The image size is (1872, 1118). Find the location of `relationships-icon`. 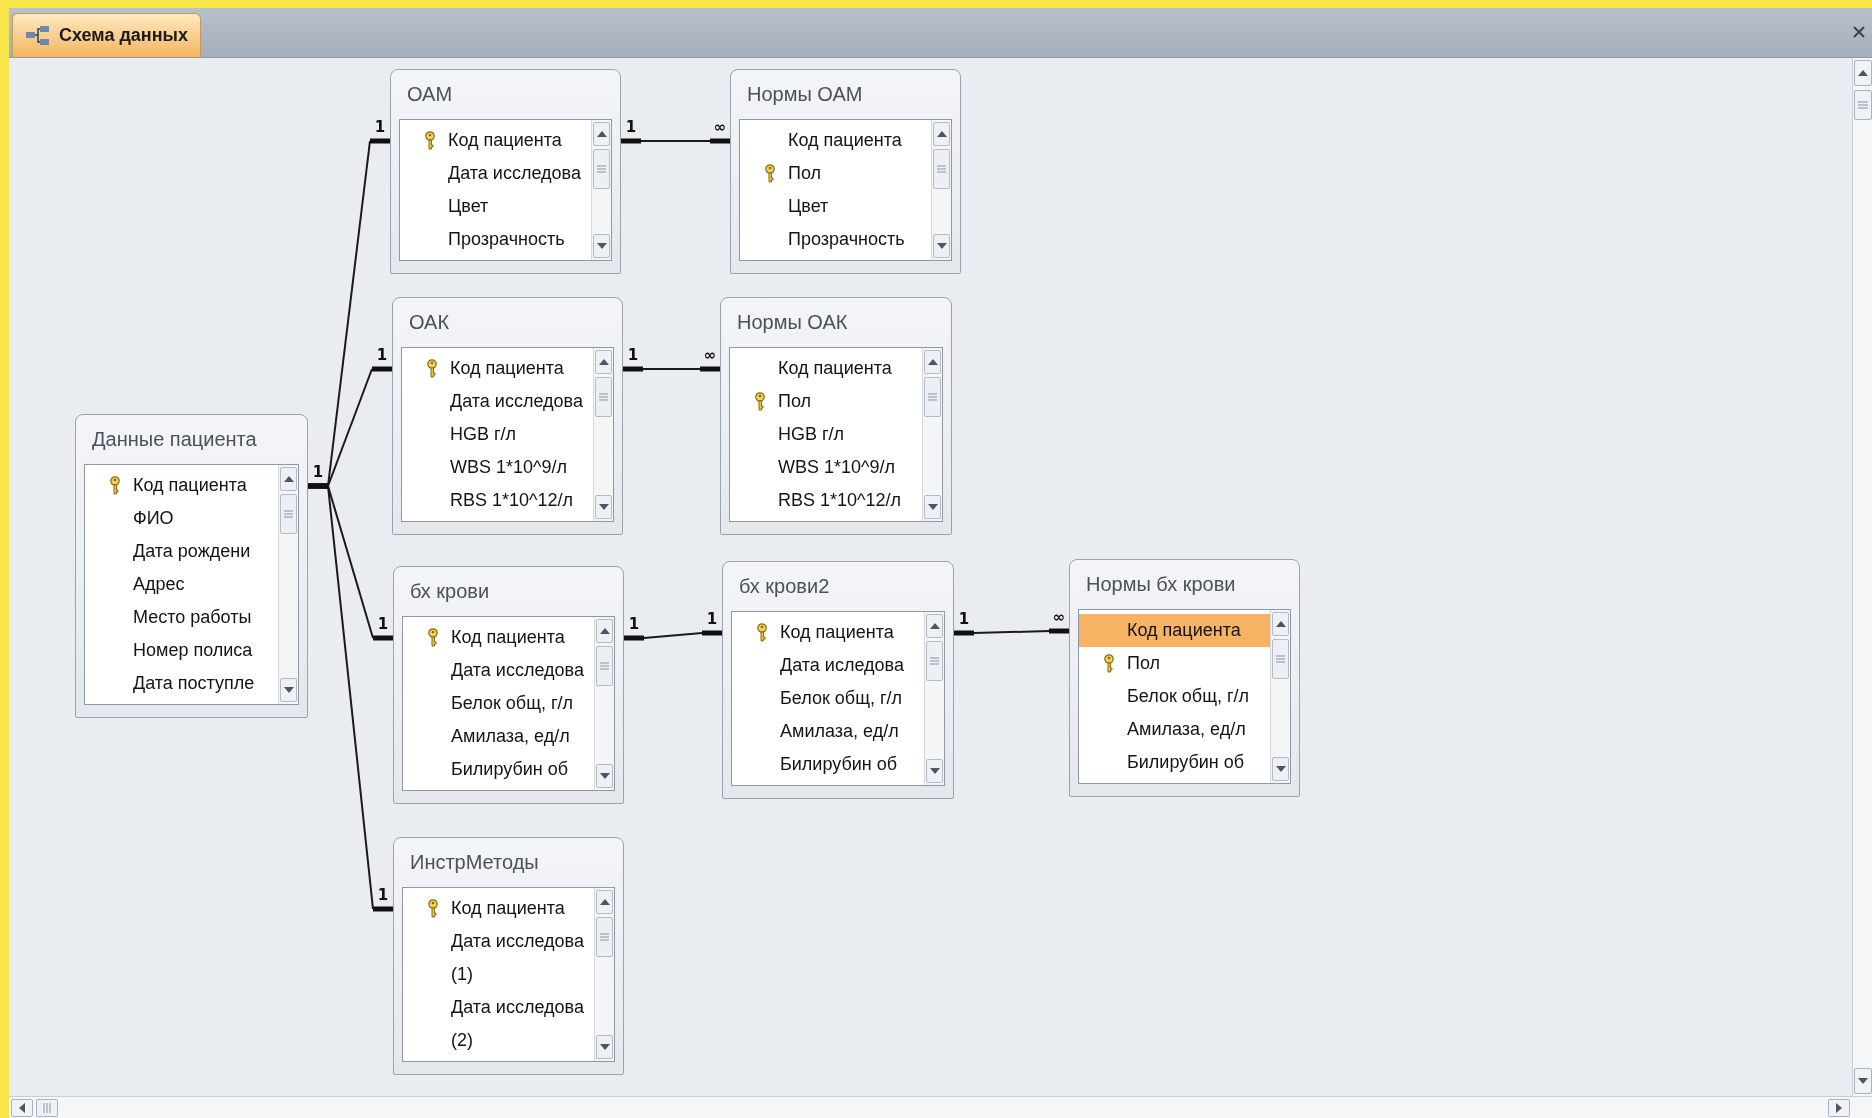

relationships-icon is located at coordinates (38, 35).